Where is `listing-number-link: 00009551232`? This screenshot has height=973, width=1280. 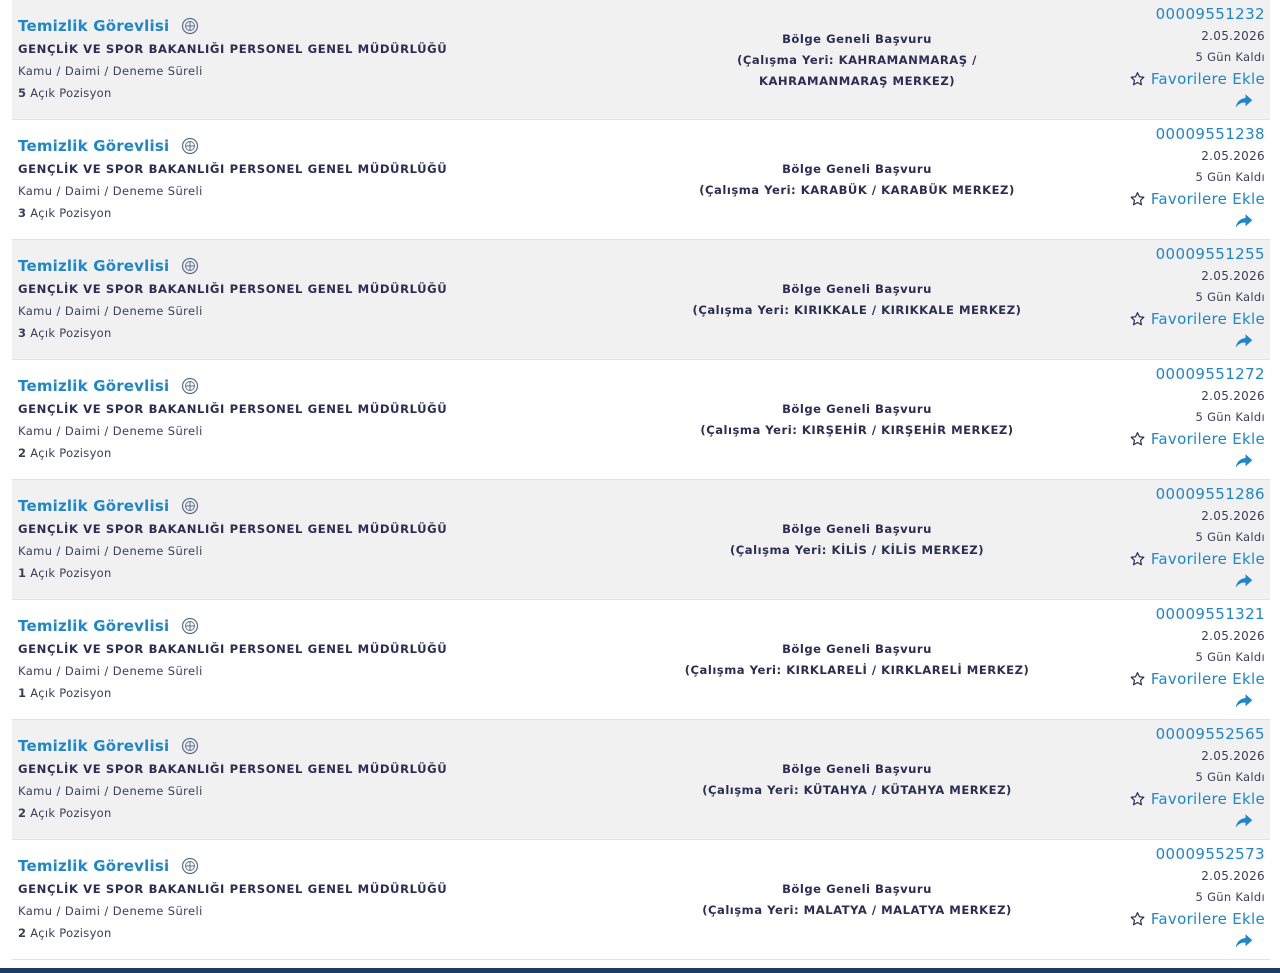
listing-number-link: 00009551232 is located at coordinates (1155, 14).